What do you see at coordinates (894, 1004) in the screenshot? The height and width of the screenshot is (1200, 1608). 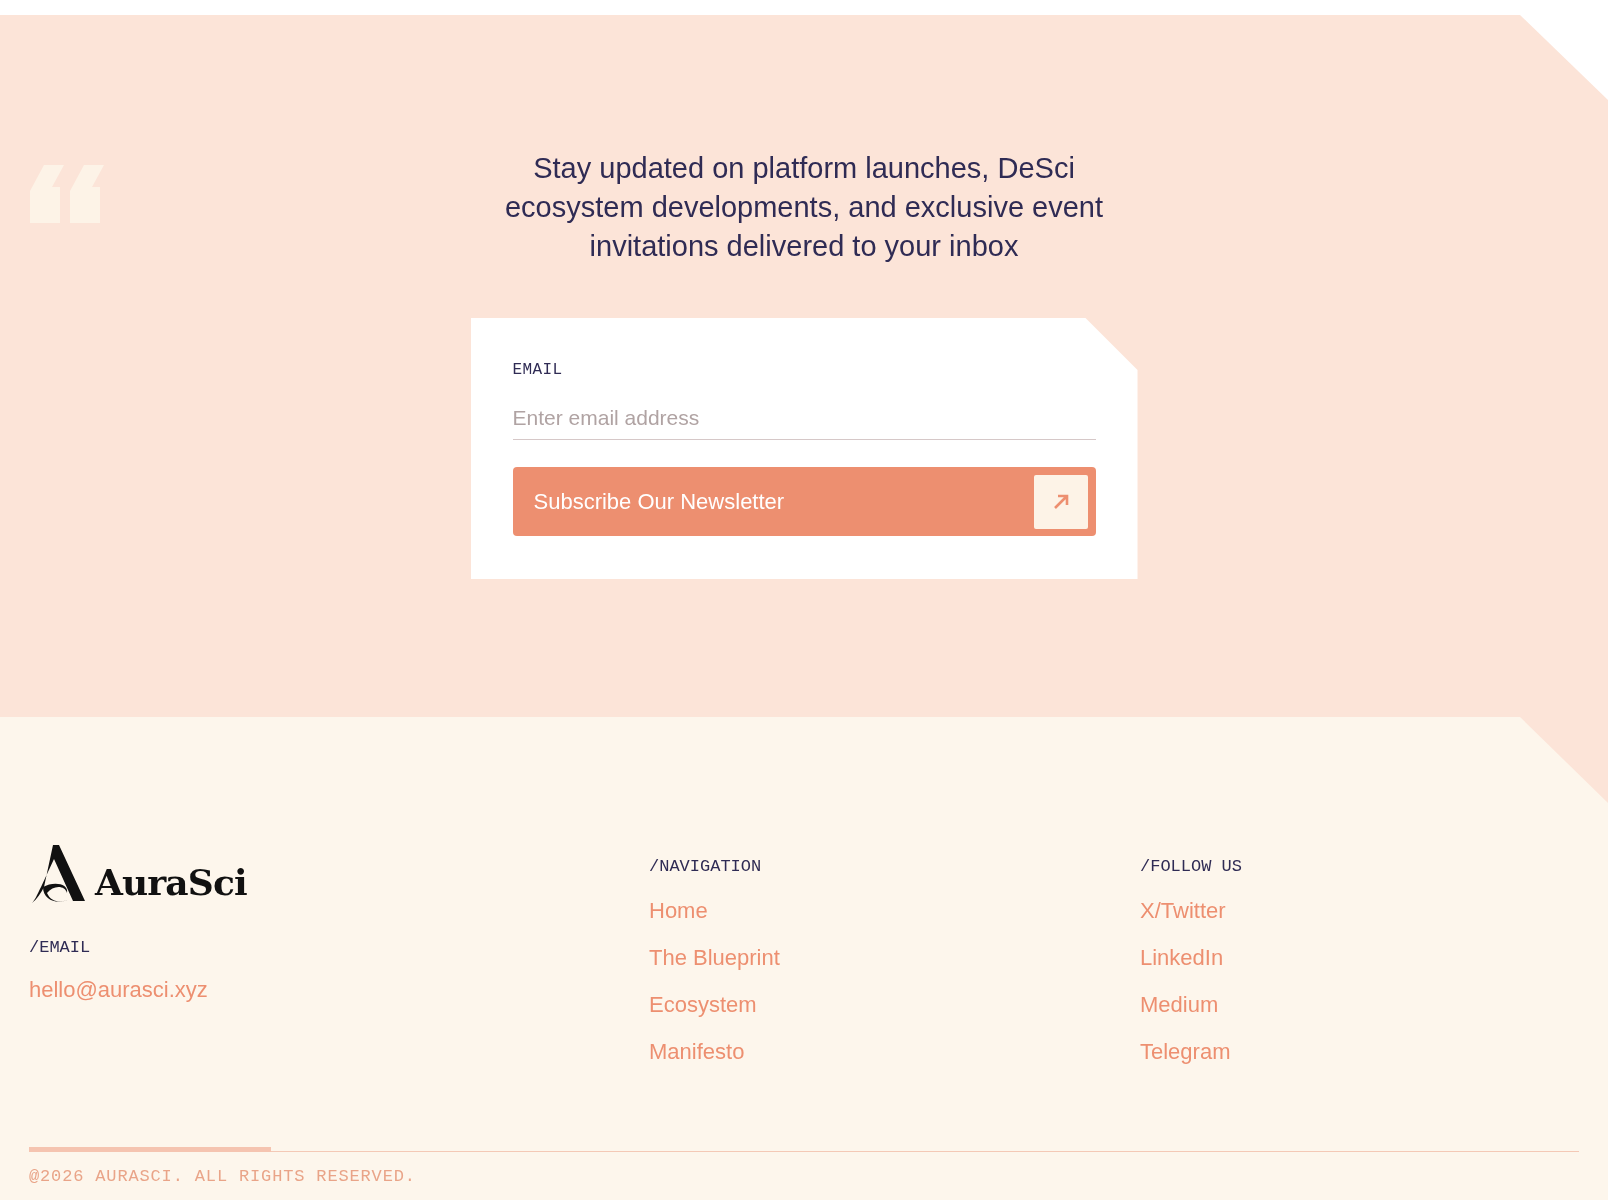 I see `footer-link: Ecosystem` at bounding box center [894, 1004].